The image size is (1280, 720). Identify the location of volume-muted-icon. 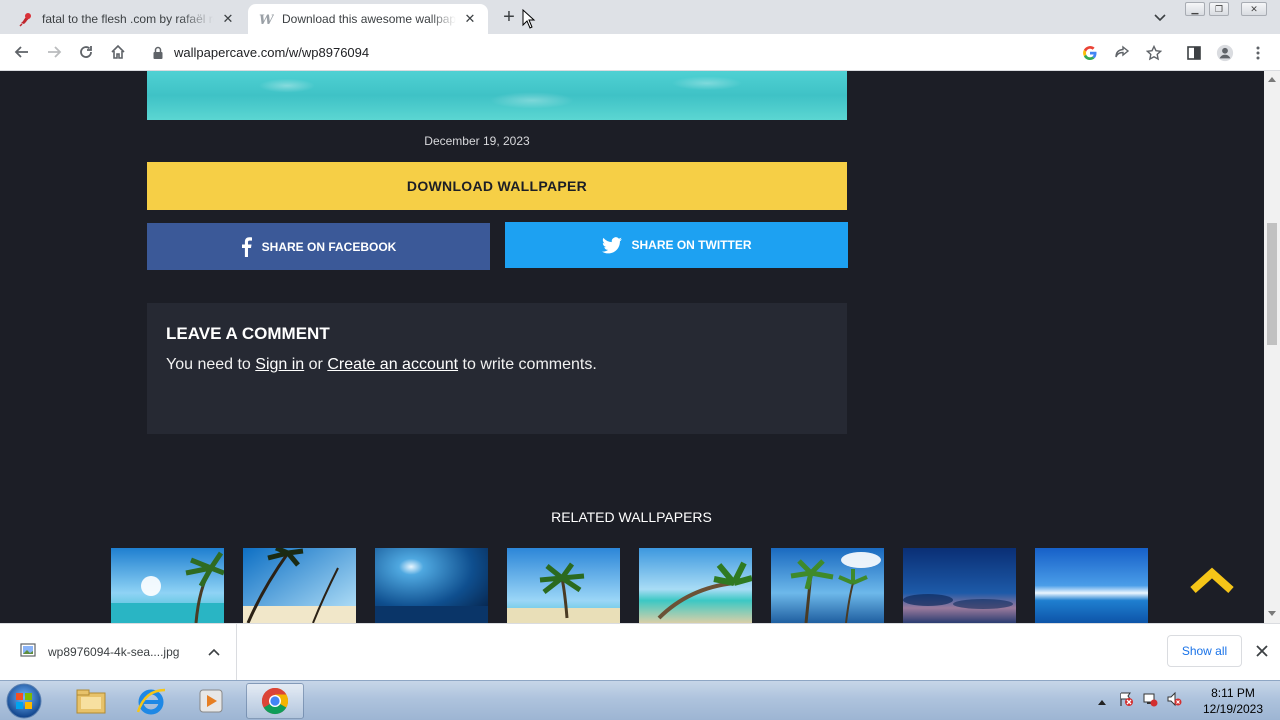
(1174, 701).